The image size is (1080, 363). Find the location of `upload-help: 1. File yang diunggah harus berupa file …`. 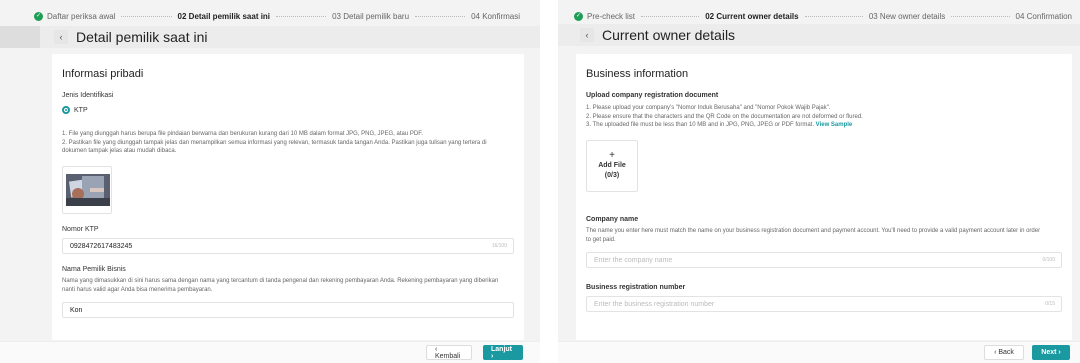

upload-help: 1. File yang diunggah harus berupa file … is located at coordinates (282, 143).